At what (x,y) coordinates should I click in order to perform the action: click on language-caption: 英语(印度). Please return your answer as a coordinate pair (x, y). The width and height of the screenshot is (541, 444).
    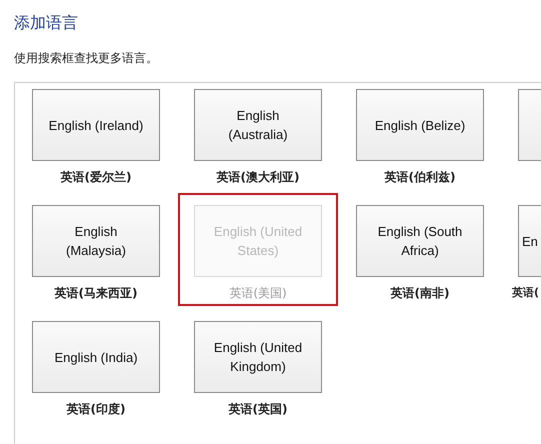
    Looking at the image, I should click on (96, 409).